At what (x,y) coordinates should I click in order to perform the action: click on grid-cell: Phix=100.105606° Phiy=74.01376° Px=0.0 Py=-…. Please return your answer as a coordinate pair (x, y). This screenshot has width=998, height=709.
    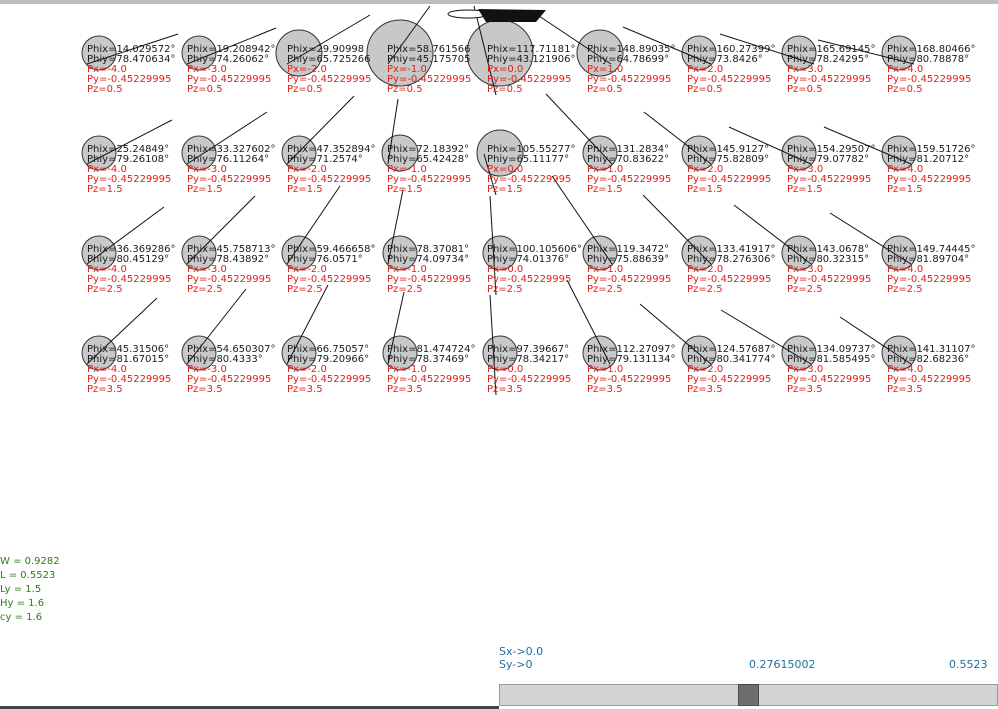
    Looking at the image, I should click on (531, 275).